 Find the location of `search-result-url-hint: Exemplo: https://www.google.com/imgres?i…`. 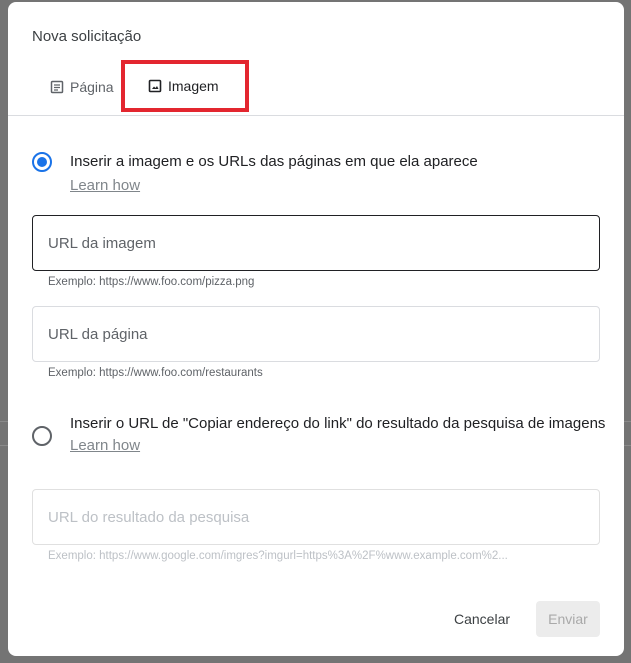

search-result-url-hint: Exemplo: https://www.google.com/imgres?i… is located at coordinates (278, 556).